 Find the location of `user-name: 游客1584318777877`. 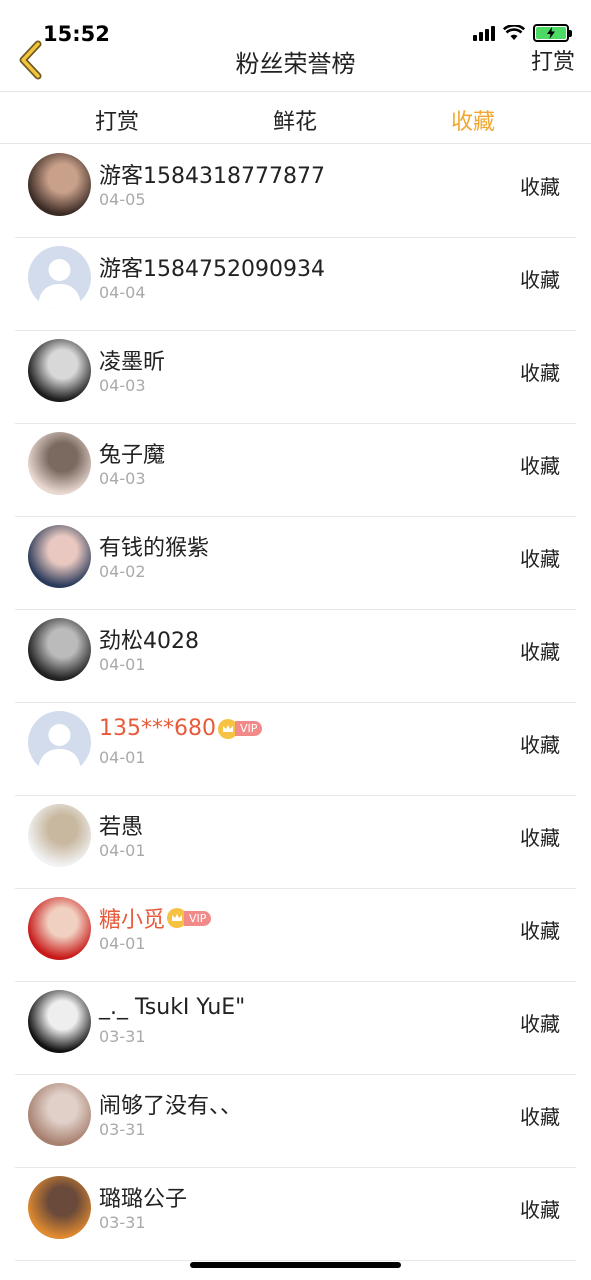

user-name: 游客1584318777877 is located at coordinates (212, 176).